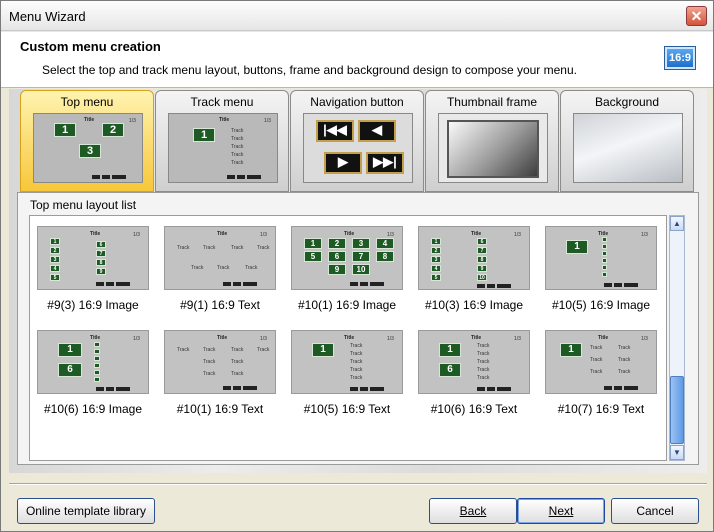 This screenshot has height=532, width=714. Describe the element at coordinates (93, 409) in the screenshot. I see `layout-label: #10(6) 16:9 Image` at that location.